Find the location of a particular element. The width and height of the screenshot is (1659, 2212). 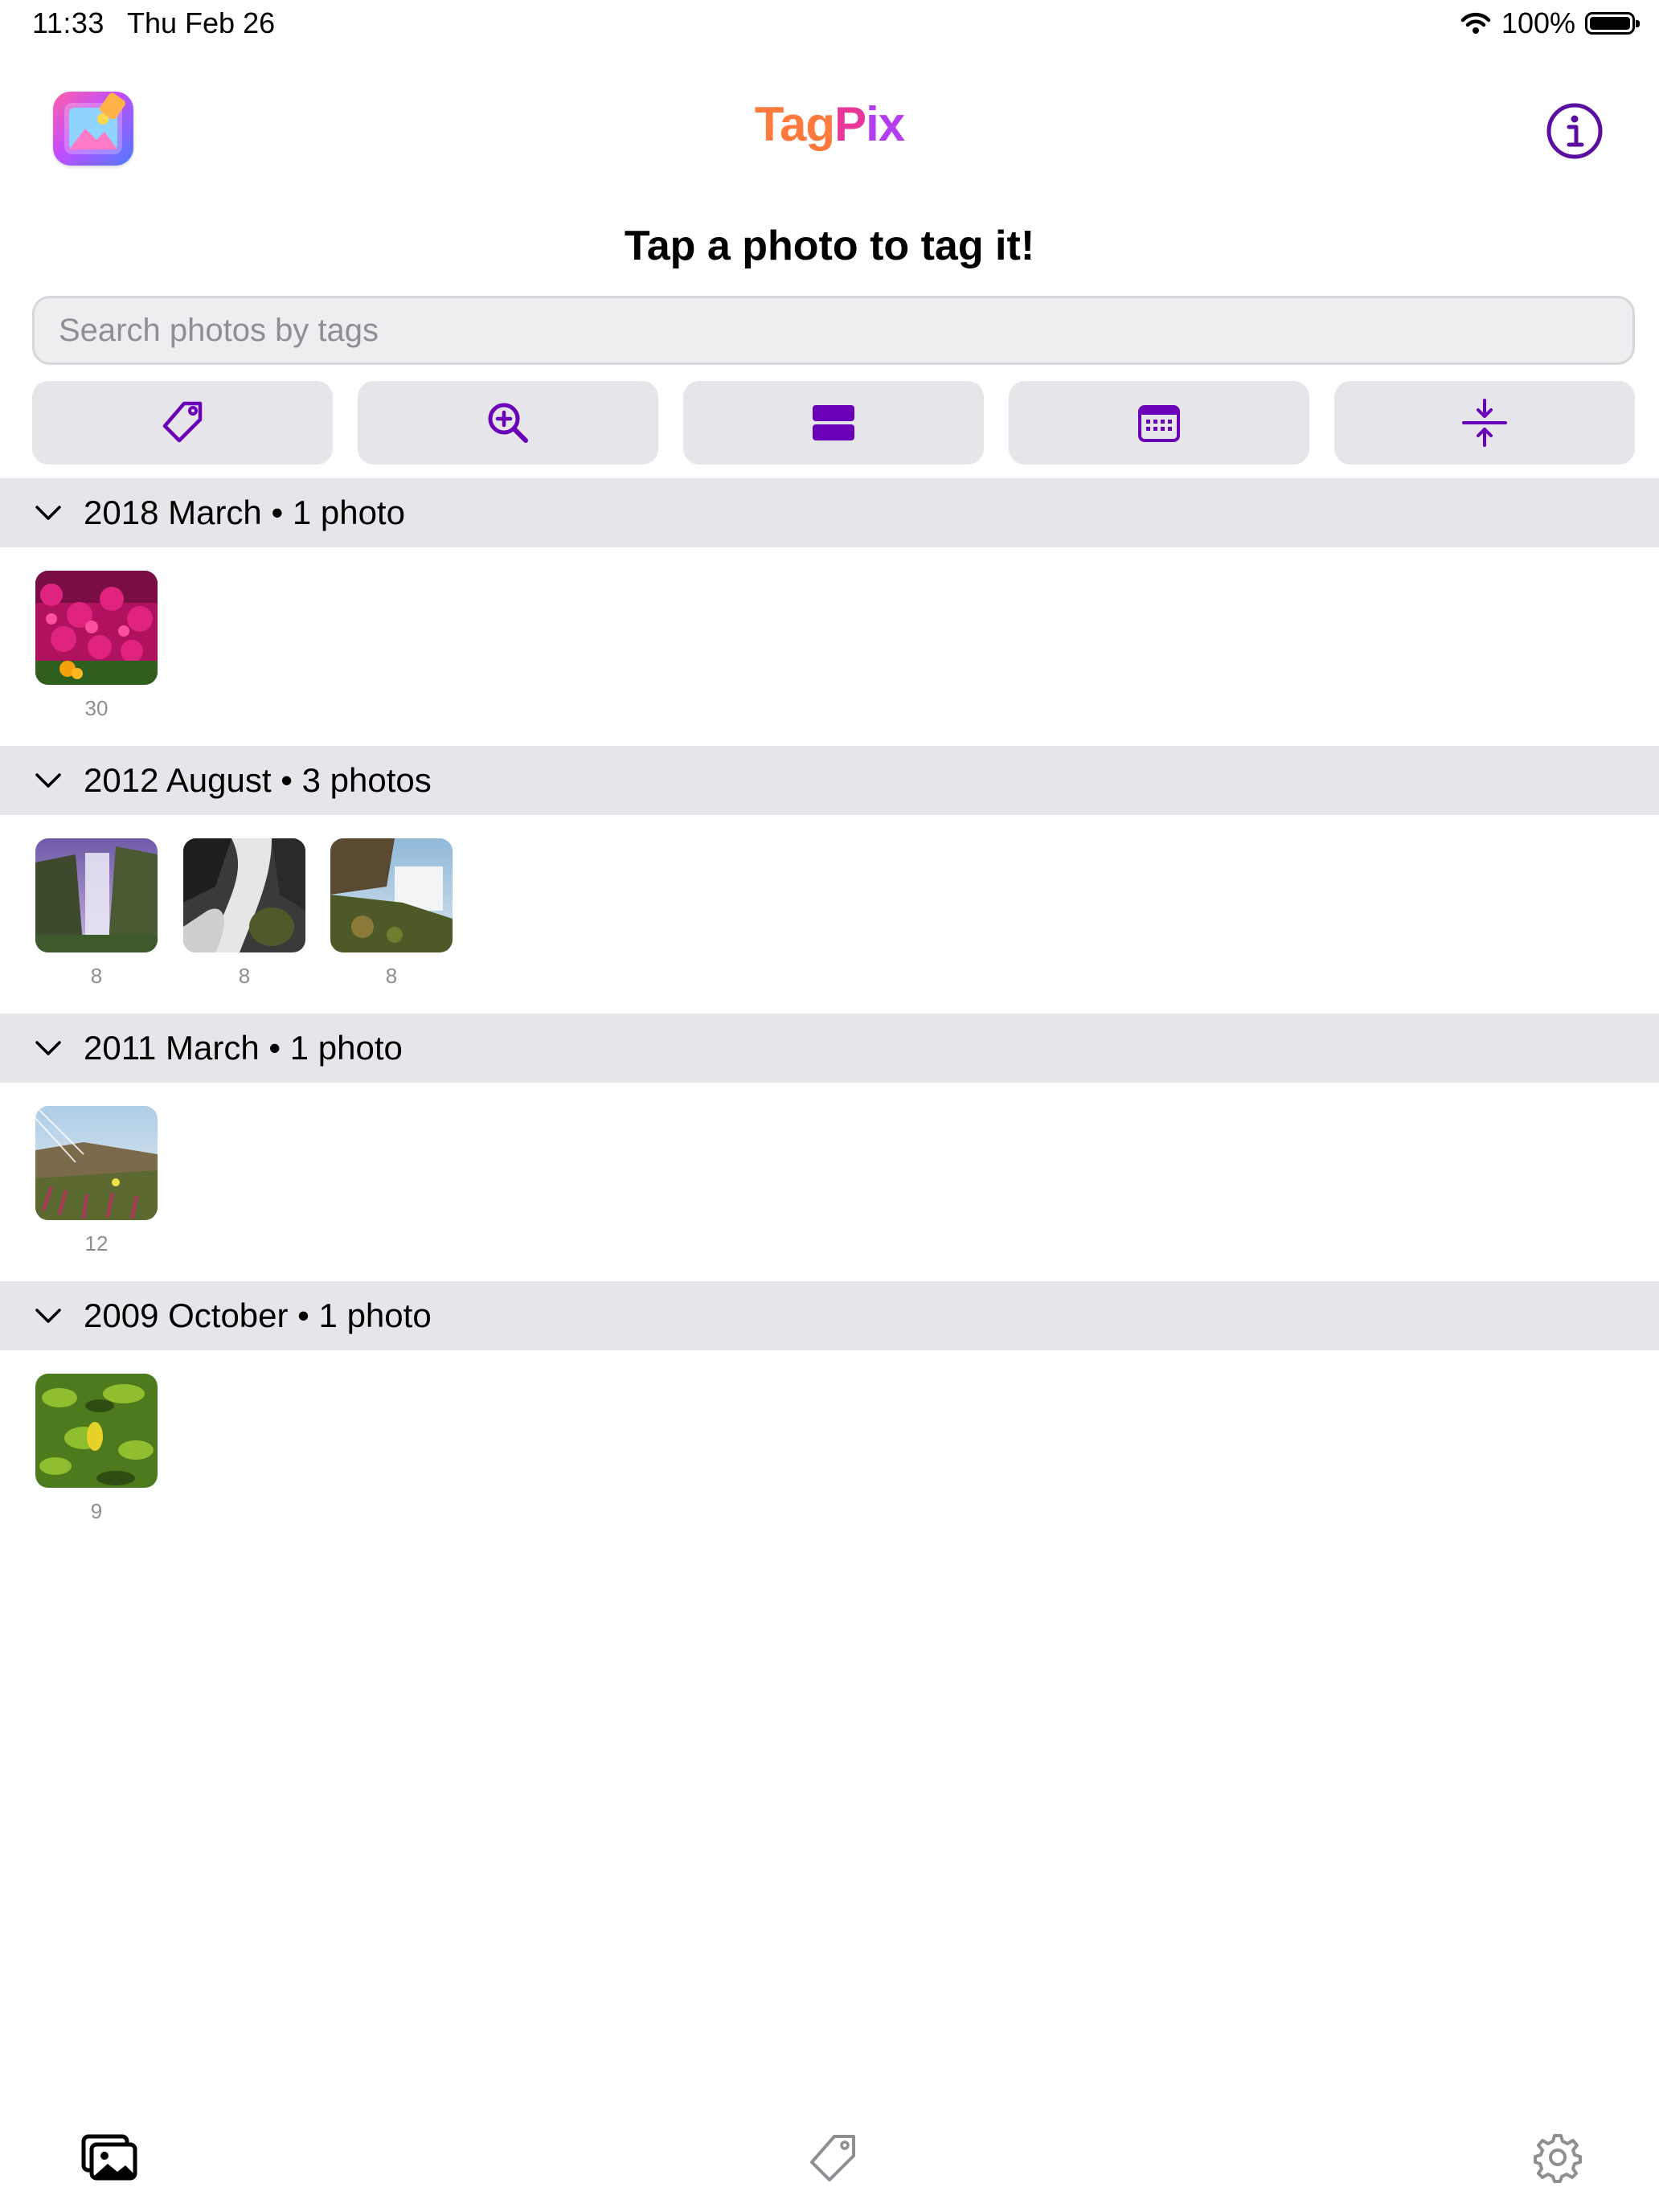

calendar-icon is located at coordinates (1159, 423).